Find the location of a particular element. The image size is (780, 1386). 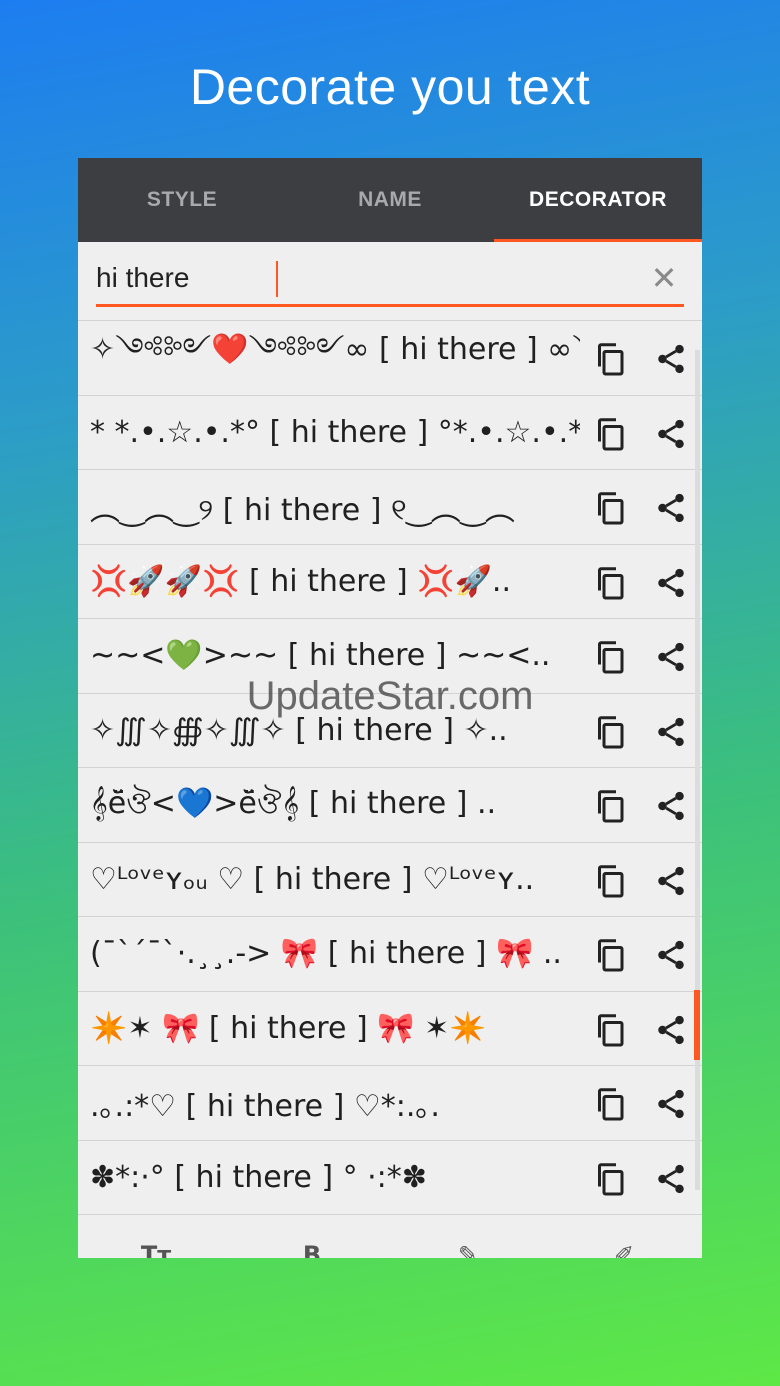

text-caret is located at coordinates (277, 279).